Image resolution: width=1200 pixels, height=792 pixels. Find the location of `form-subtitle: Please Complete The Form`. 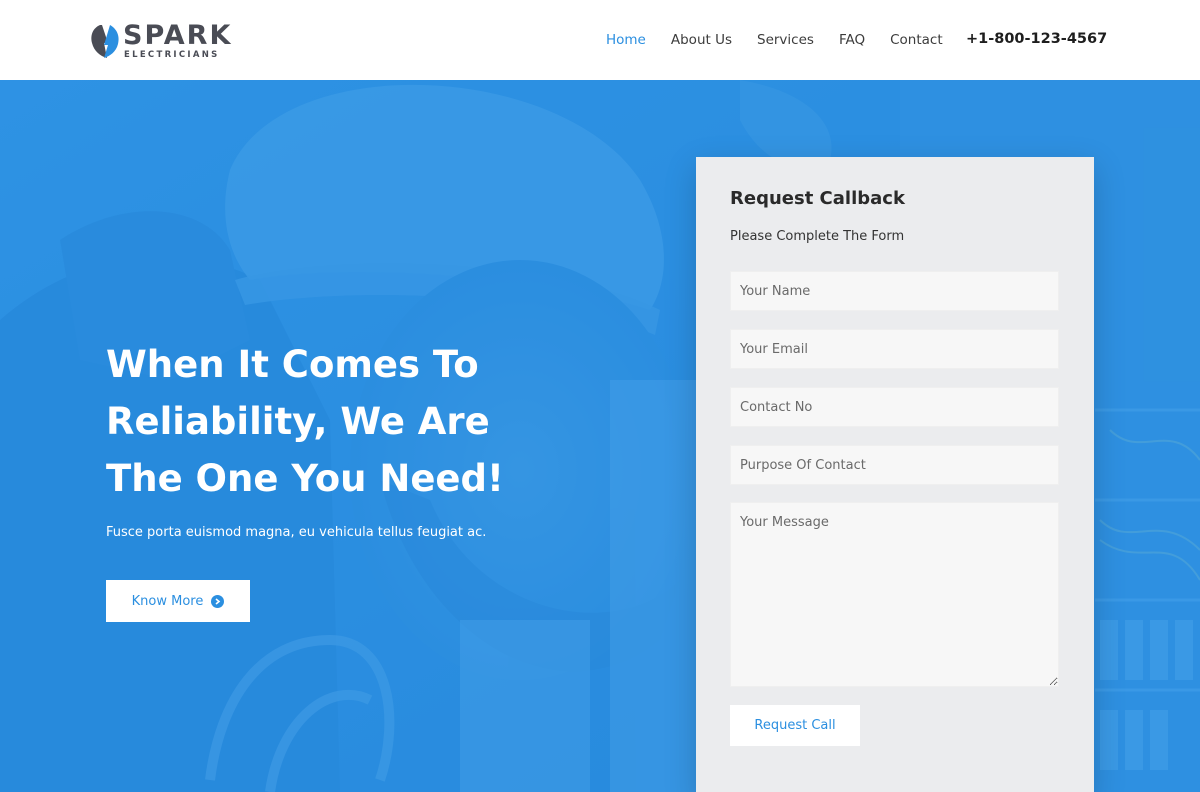

form-subtitle: Please Complete The Form is located at coordinates (817, 236).